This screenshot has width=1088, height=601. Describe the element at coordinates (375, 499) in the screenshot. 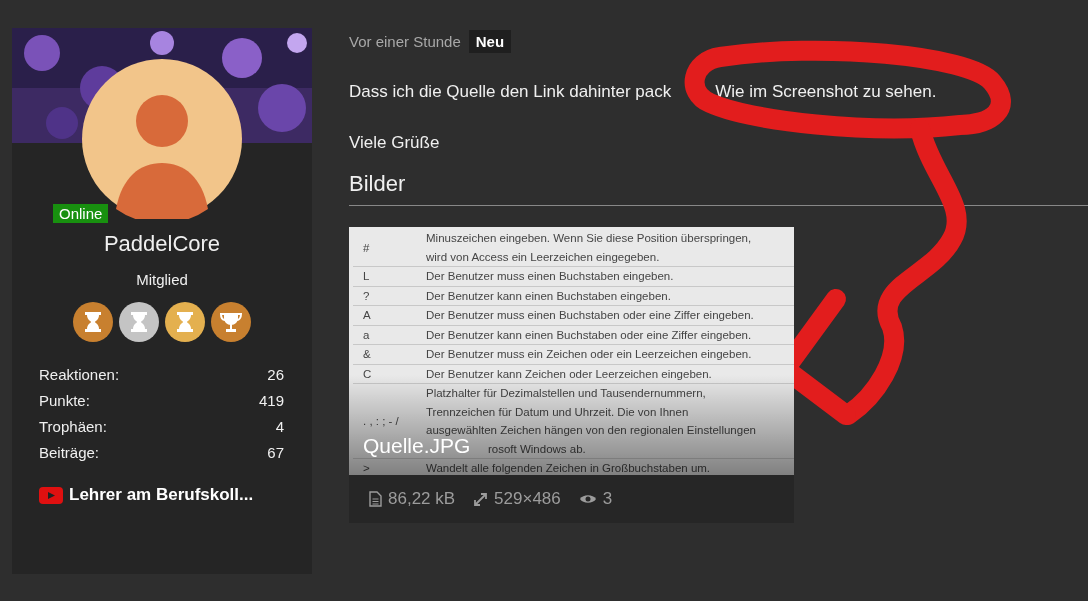

I see `file-icon` at that location.